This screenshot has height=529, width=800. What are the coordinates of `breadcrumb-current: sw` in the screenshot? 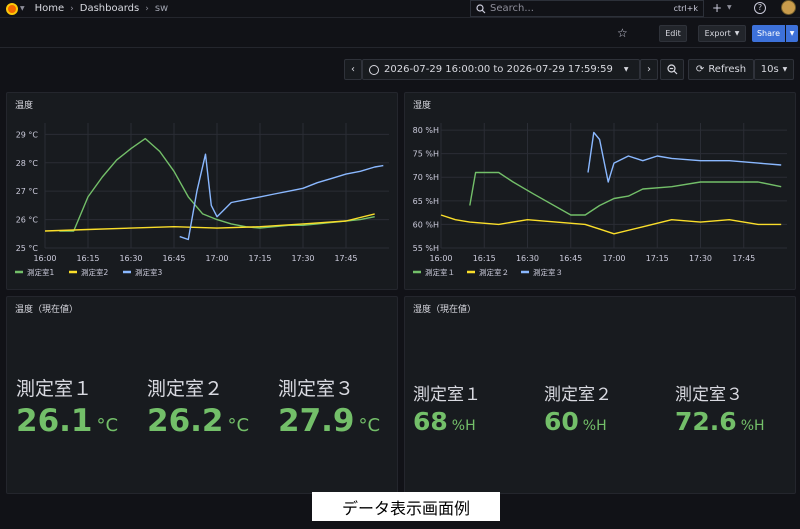 It's located at (161, 8).